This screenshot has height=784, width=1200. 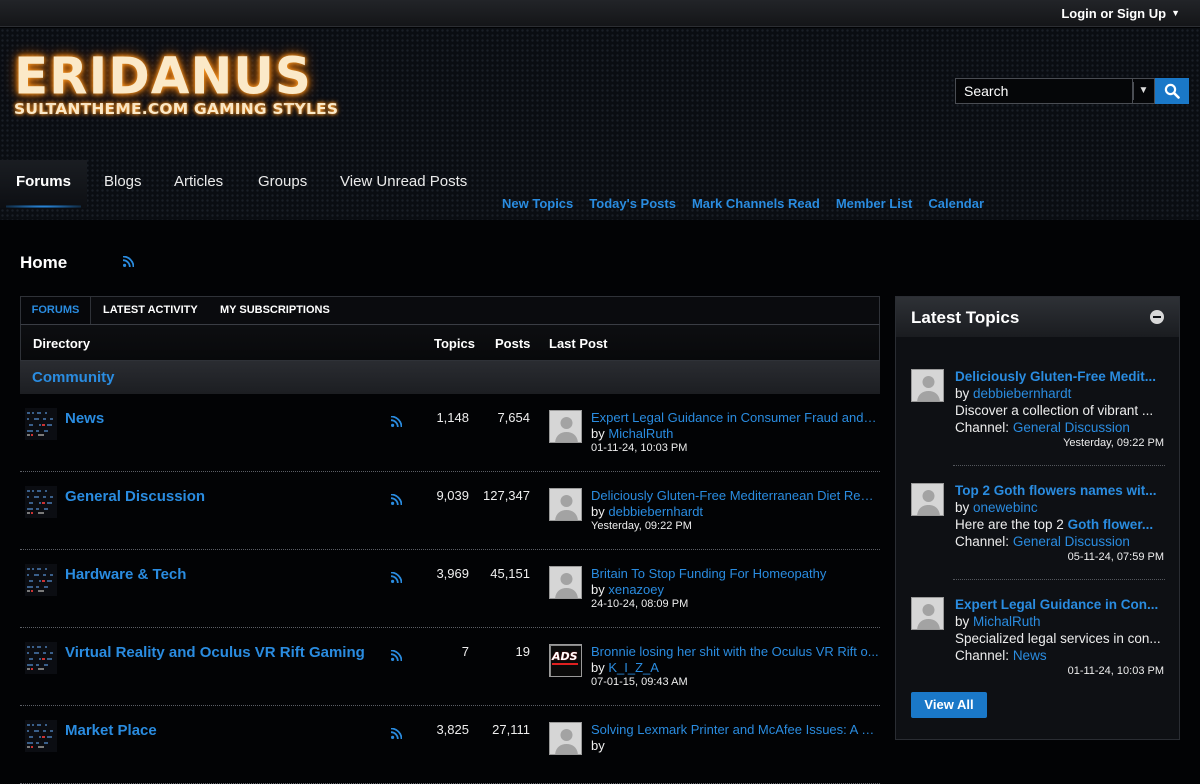 I want to click on topic-channel: Channel: News, so click(x=1001, y=655).